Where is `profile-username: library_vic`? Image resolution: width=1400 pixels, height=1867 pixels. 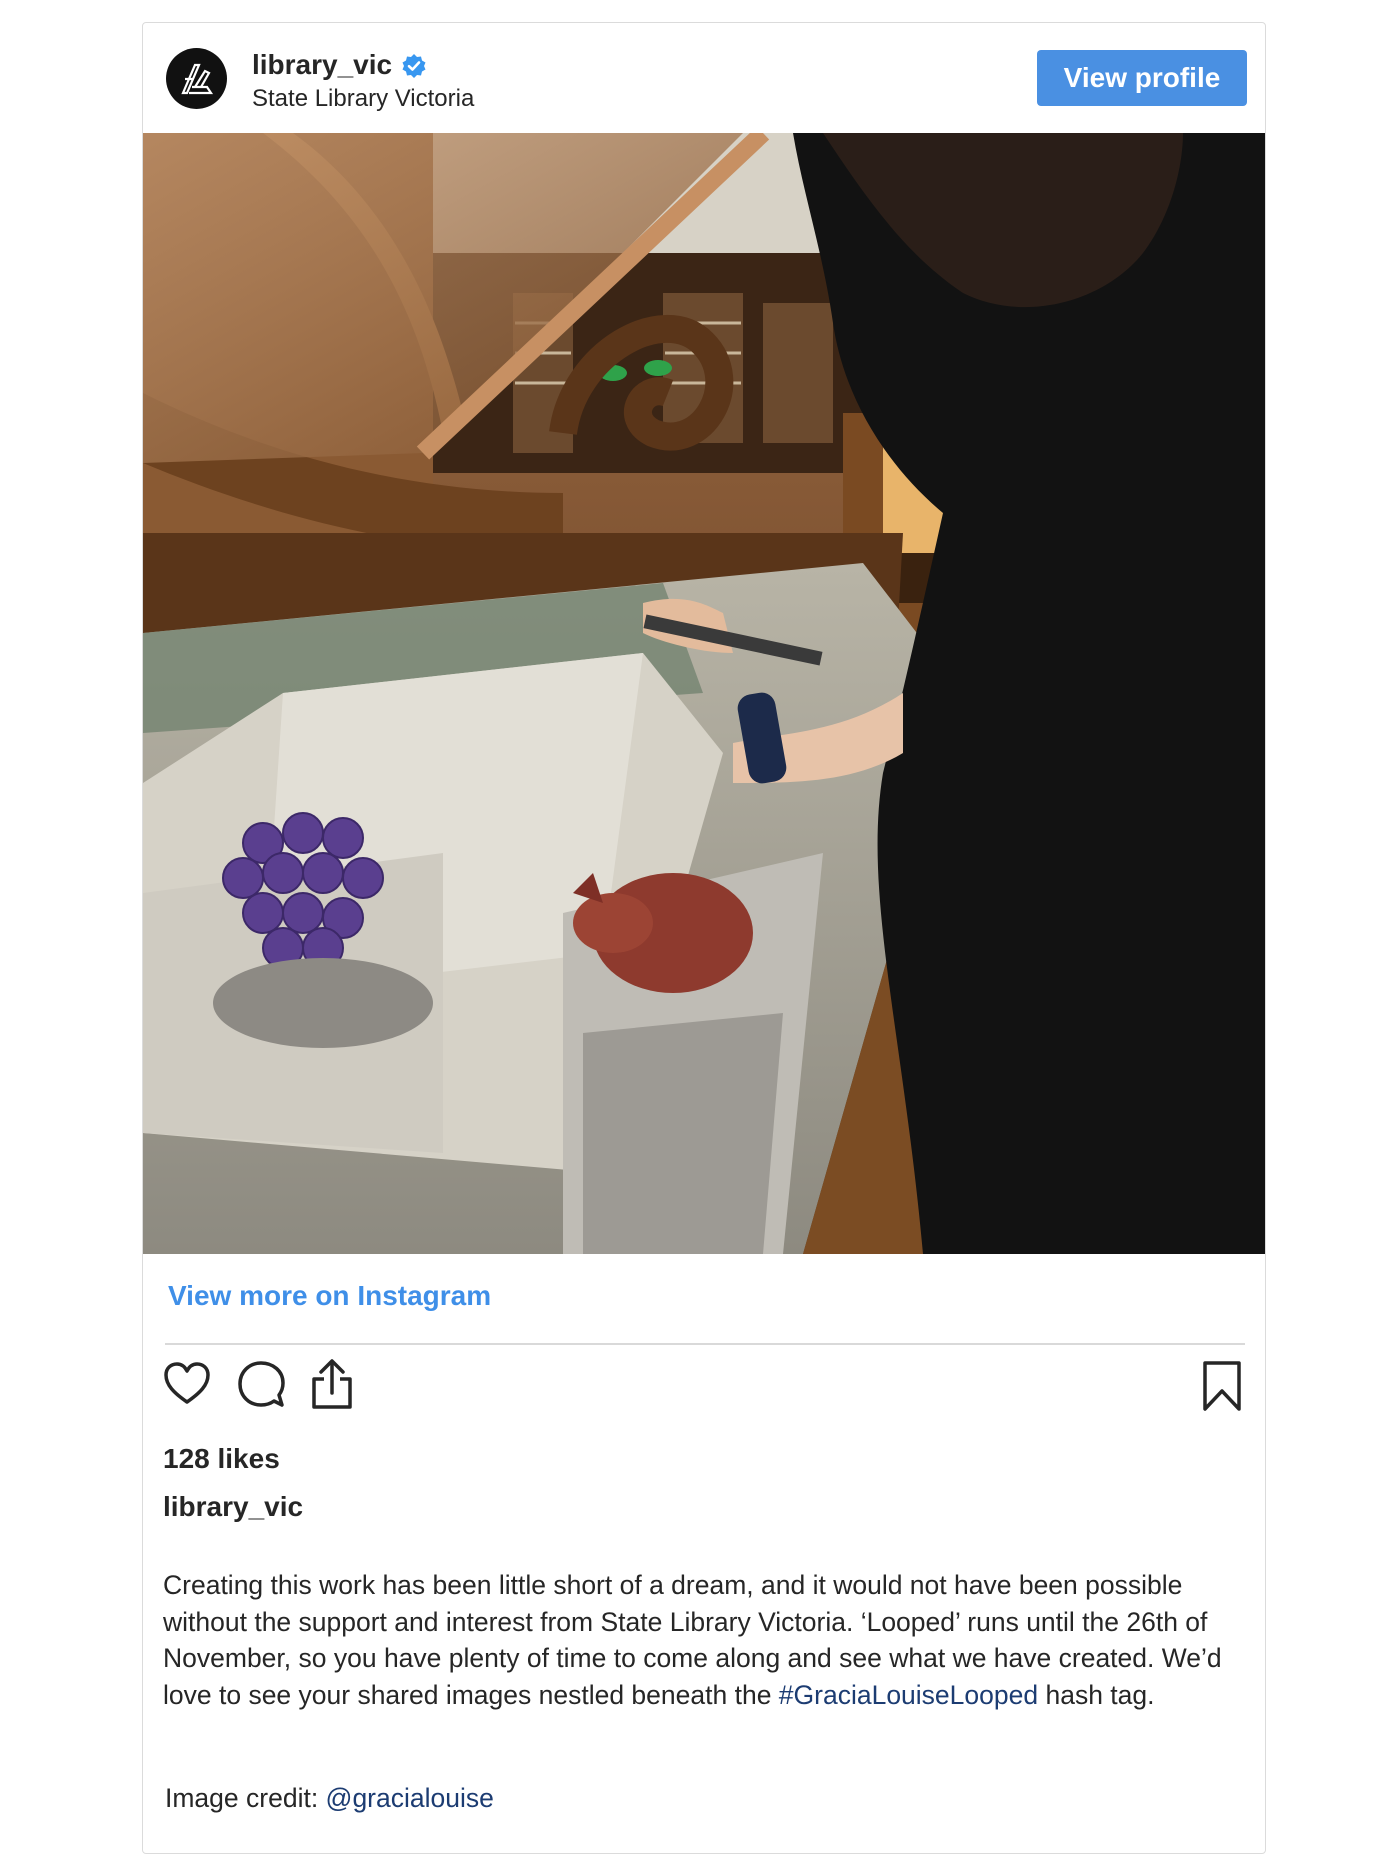
profile-username: library_vic is located at coordinates (322, 65).